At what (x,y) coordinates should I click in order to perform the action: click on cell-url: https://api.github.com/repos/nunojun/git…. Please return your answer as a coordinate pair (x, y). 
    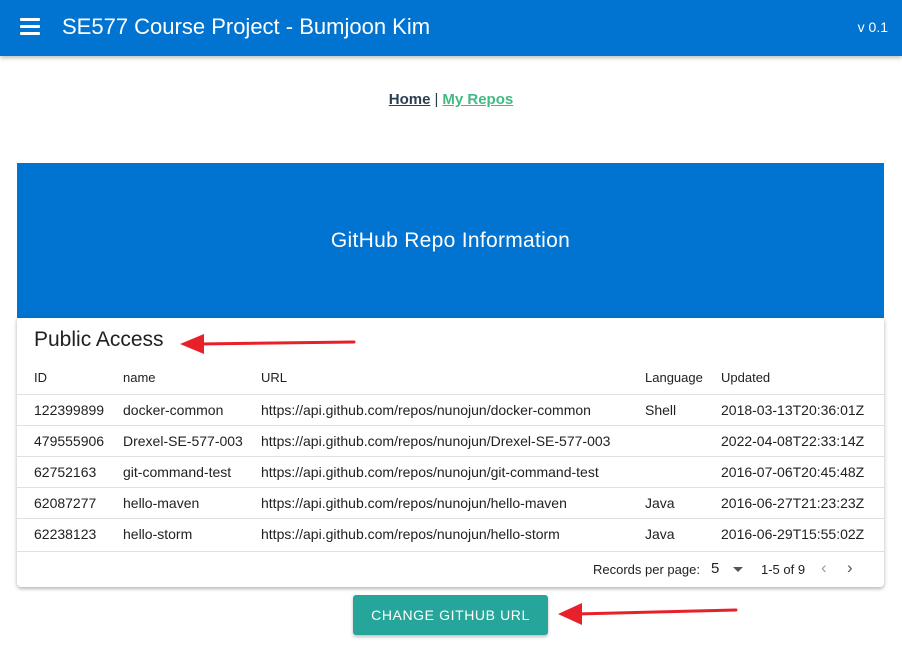
    Looking at the image, I should click on (453, 471).